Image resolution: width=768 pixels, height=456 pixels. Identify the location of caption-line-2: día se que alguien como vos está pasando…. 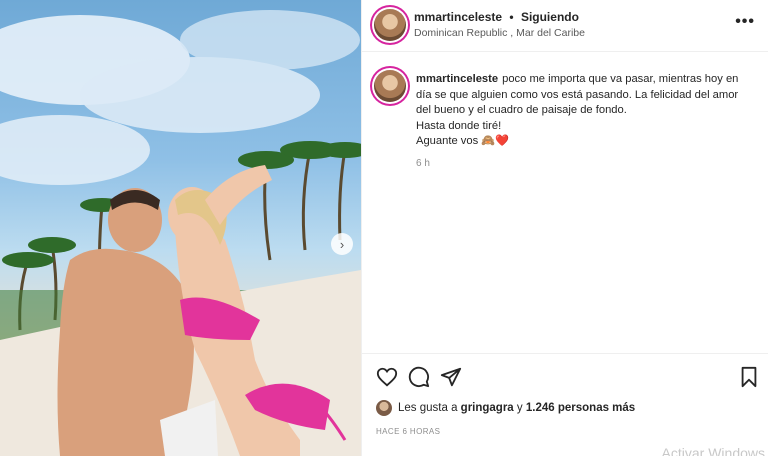
(577, 94).